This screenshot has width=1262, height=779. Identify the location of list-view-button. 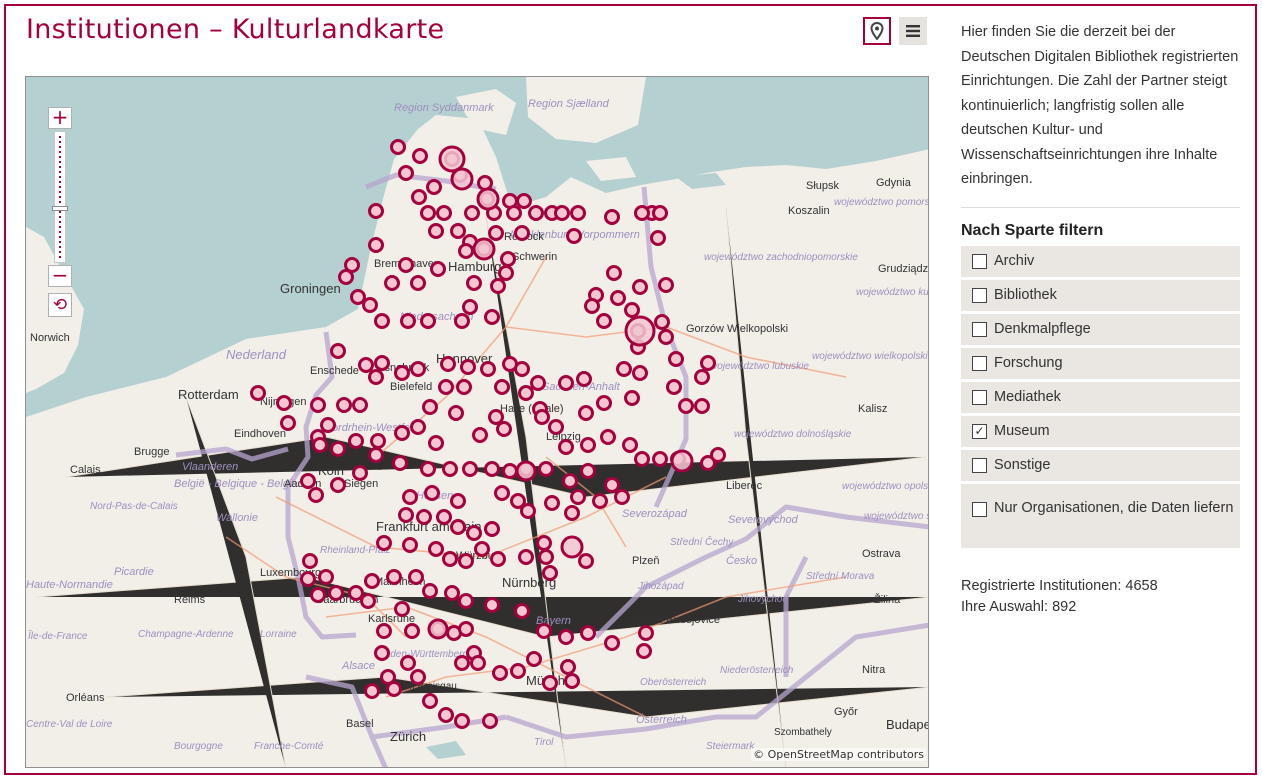
(913, 31).